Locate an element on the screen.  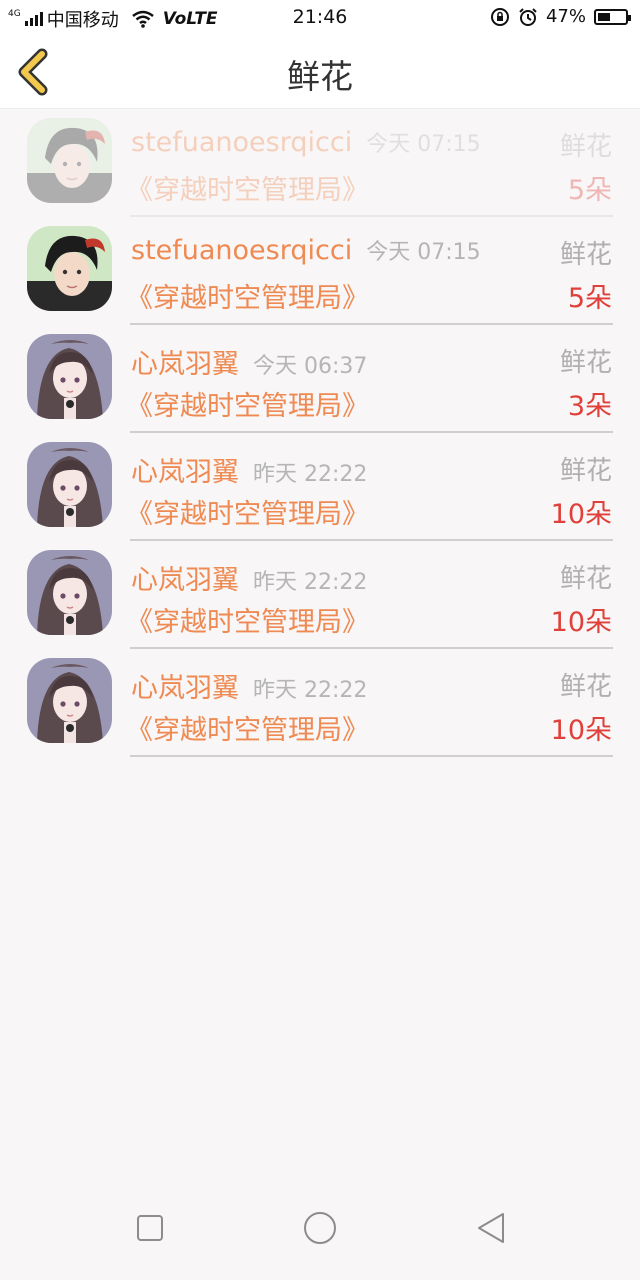
list-item: 心岚羽翼 今天 06:37 《穿越时空管理局》 鲜花 3朵 is located at coordinates (320, 380).